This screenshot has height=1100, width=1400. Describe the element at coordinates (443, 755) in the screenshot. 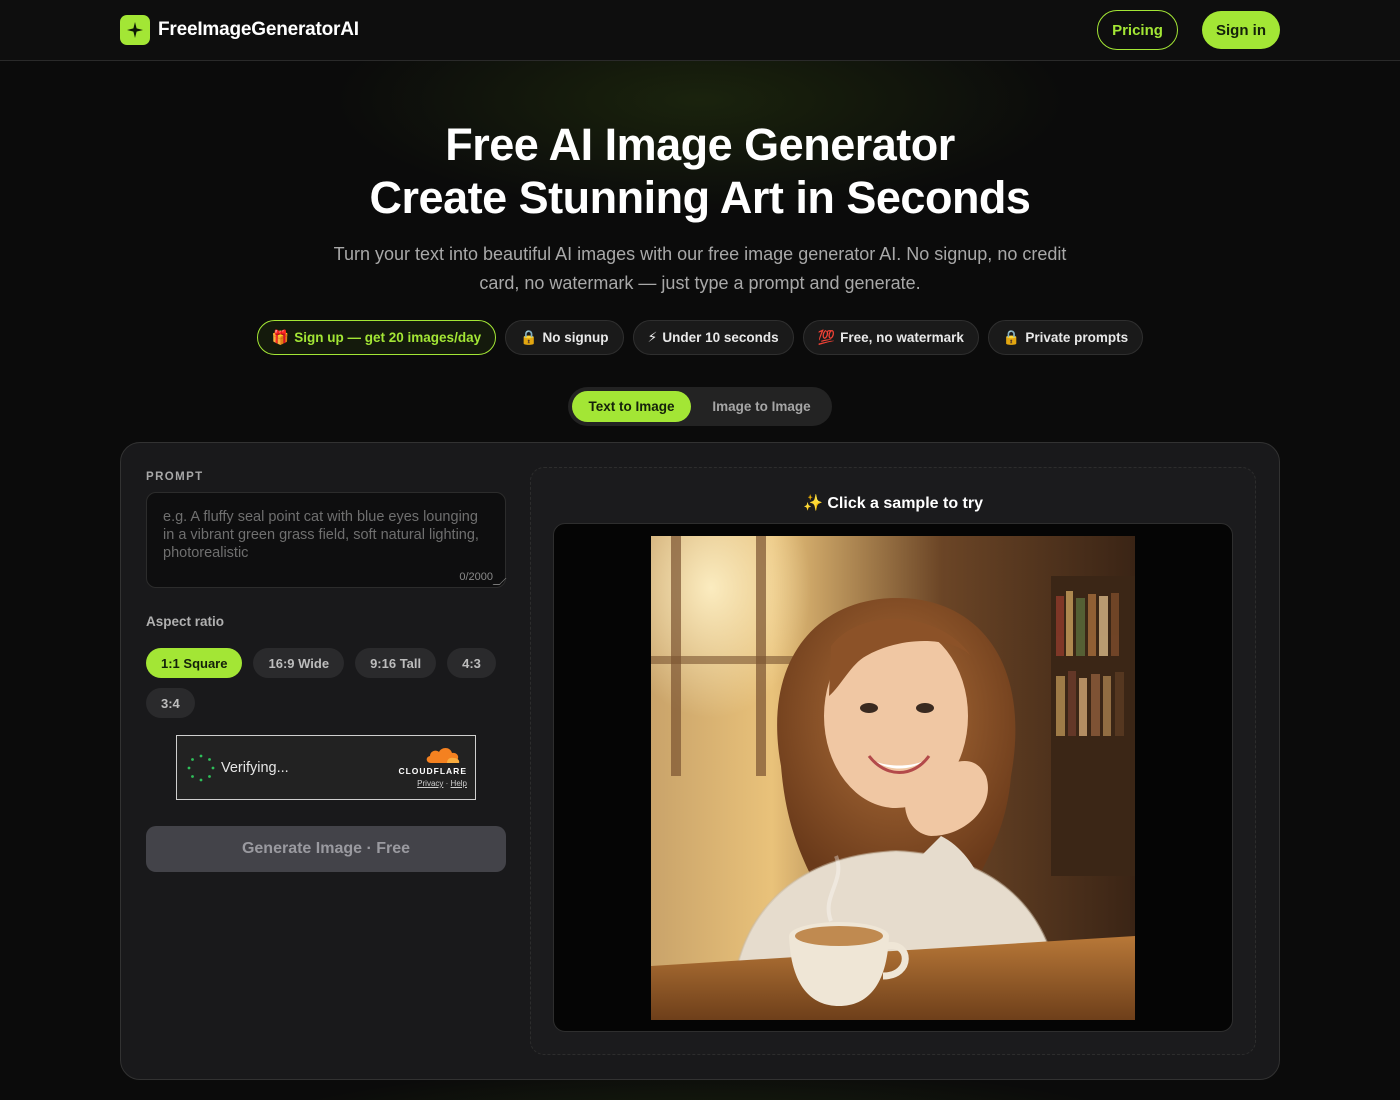

I see `cloud-icon` at that location.